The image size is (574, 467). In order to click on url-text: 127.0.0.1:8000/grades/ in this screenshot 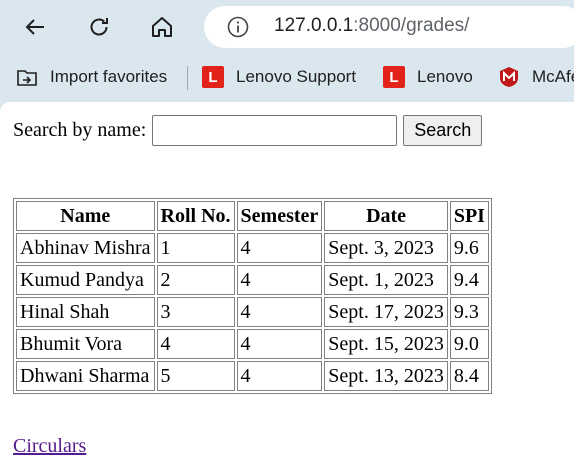, I will do `click(371, 26)`.